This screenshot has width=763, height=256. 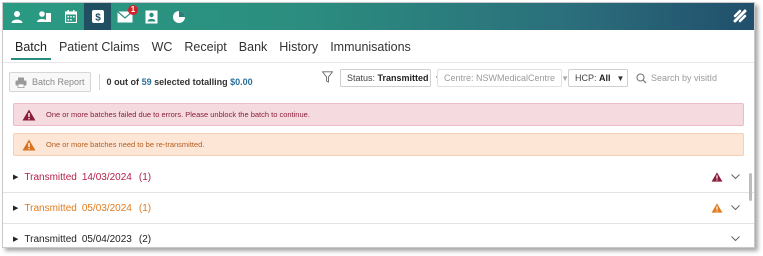 I want to click on patients-card-icon, so click(x=43, y=16).